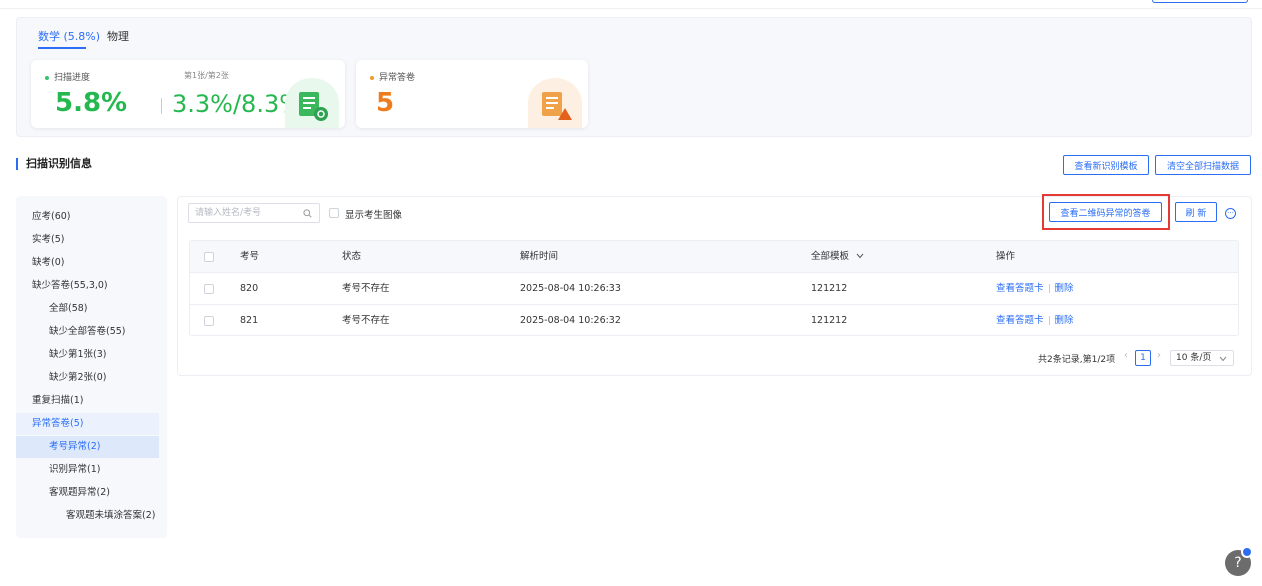 The image size is (1262, 586). I want to click on header-template: 全部模板, so click(830, 256).